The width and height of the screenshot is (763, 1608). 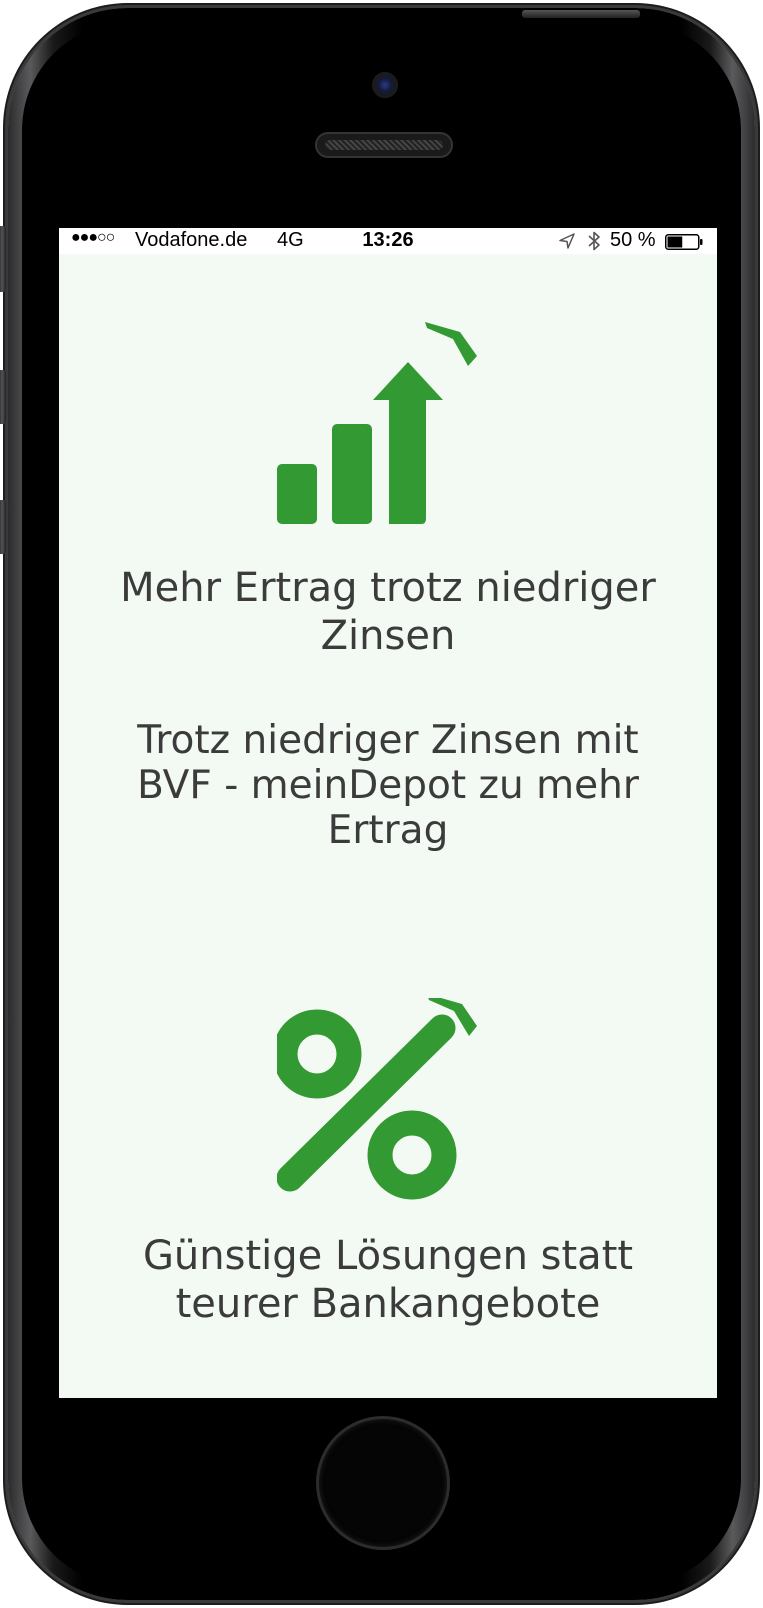 What do you see at coordinates (567, 241) in the screenshot?
I see `location-arrow-icon` at bounding box center [567, 241].